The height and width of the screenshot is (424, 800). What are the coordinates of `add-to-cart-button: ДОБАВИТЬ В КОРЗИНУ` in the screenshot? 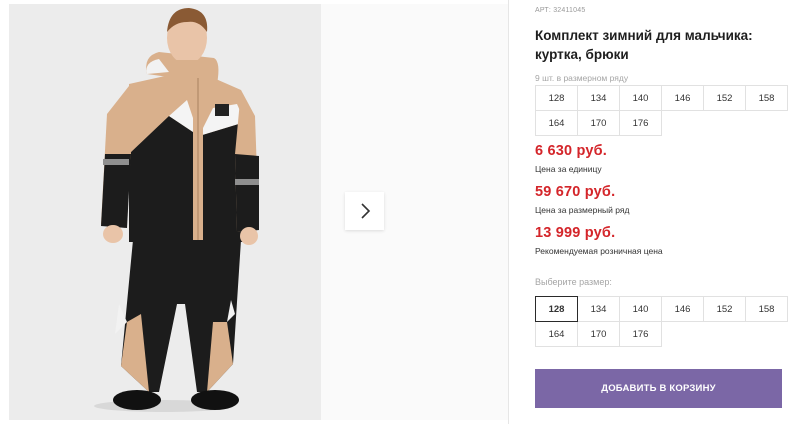 It's located at (658, 388).